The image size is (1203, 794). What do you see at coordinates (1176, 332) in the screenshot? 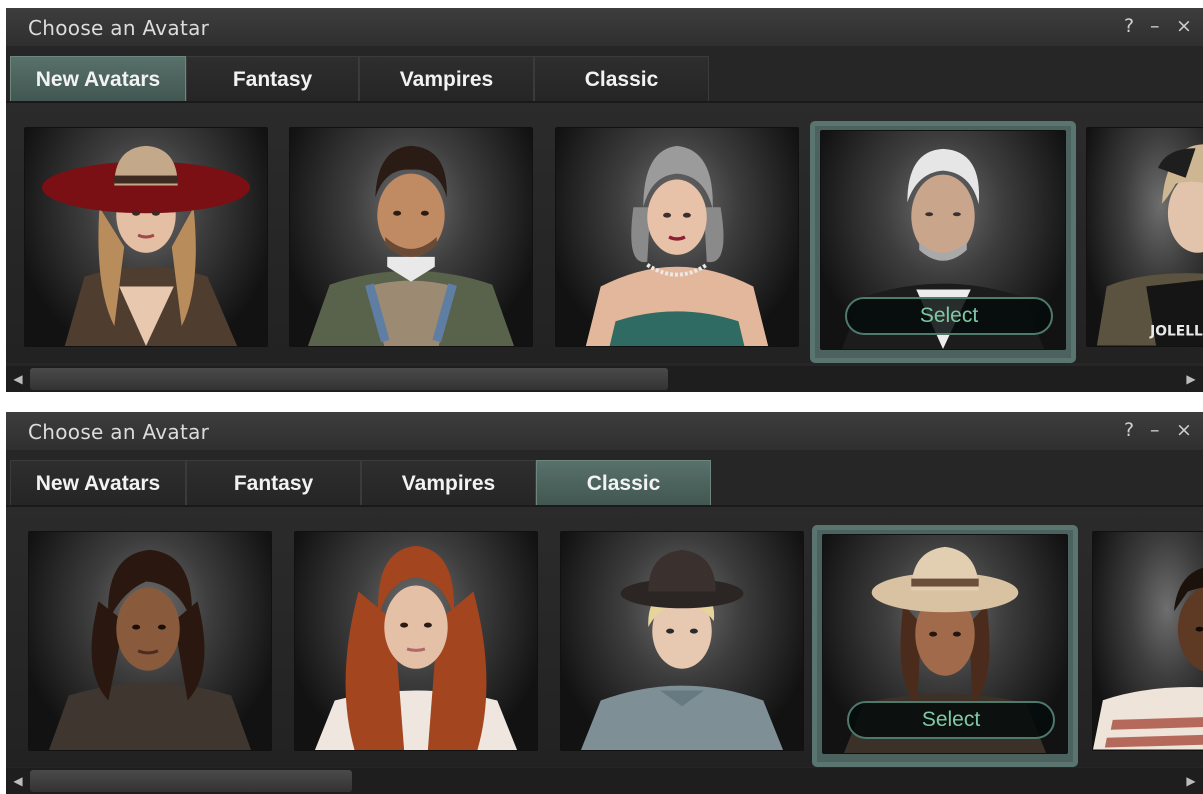
I see `shirt-print: JOLELL` at bounding box center [1176, 332].